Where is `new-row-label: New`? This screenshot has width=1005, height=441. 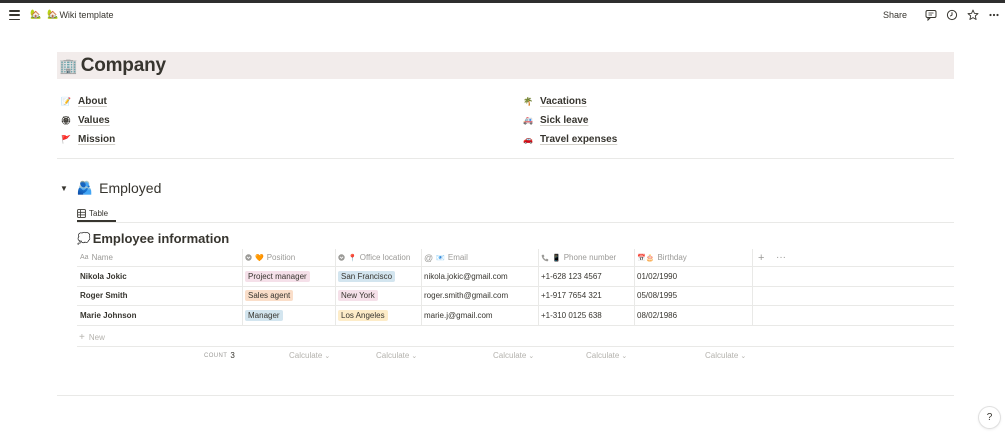 new-row-label: New is located at coordinates (96, 337).